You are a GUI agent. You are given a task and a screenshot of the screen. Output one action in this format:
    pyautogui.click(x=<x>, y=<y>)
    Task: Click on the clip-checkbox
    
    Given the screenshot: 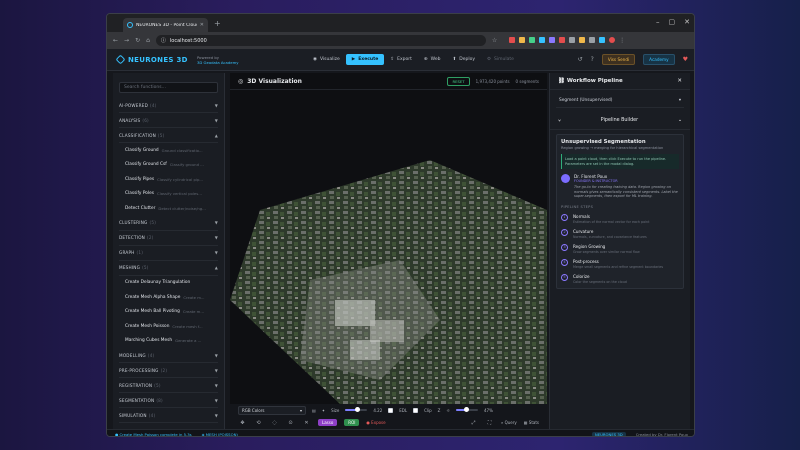 What is the action you would take?
    pyautogui.click(x=416, y=410)
    